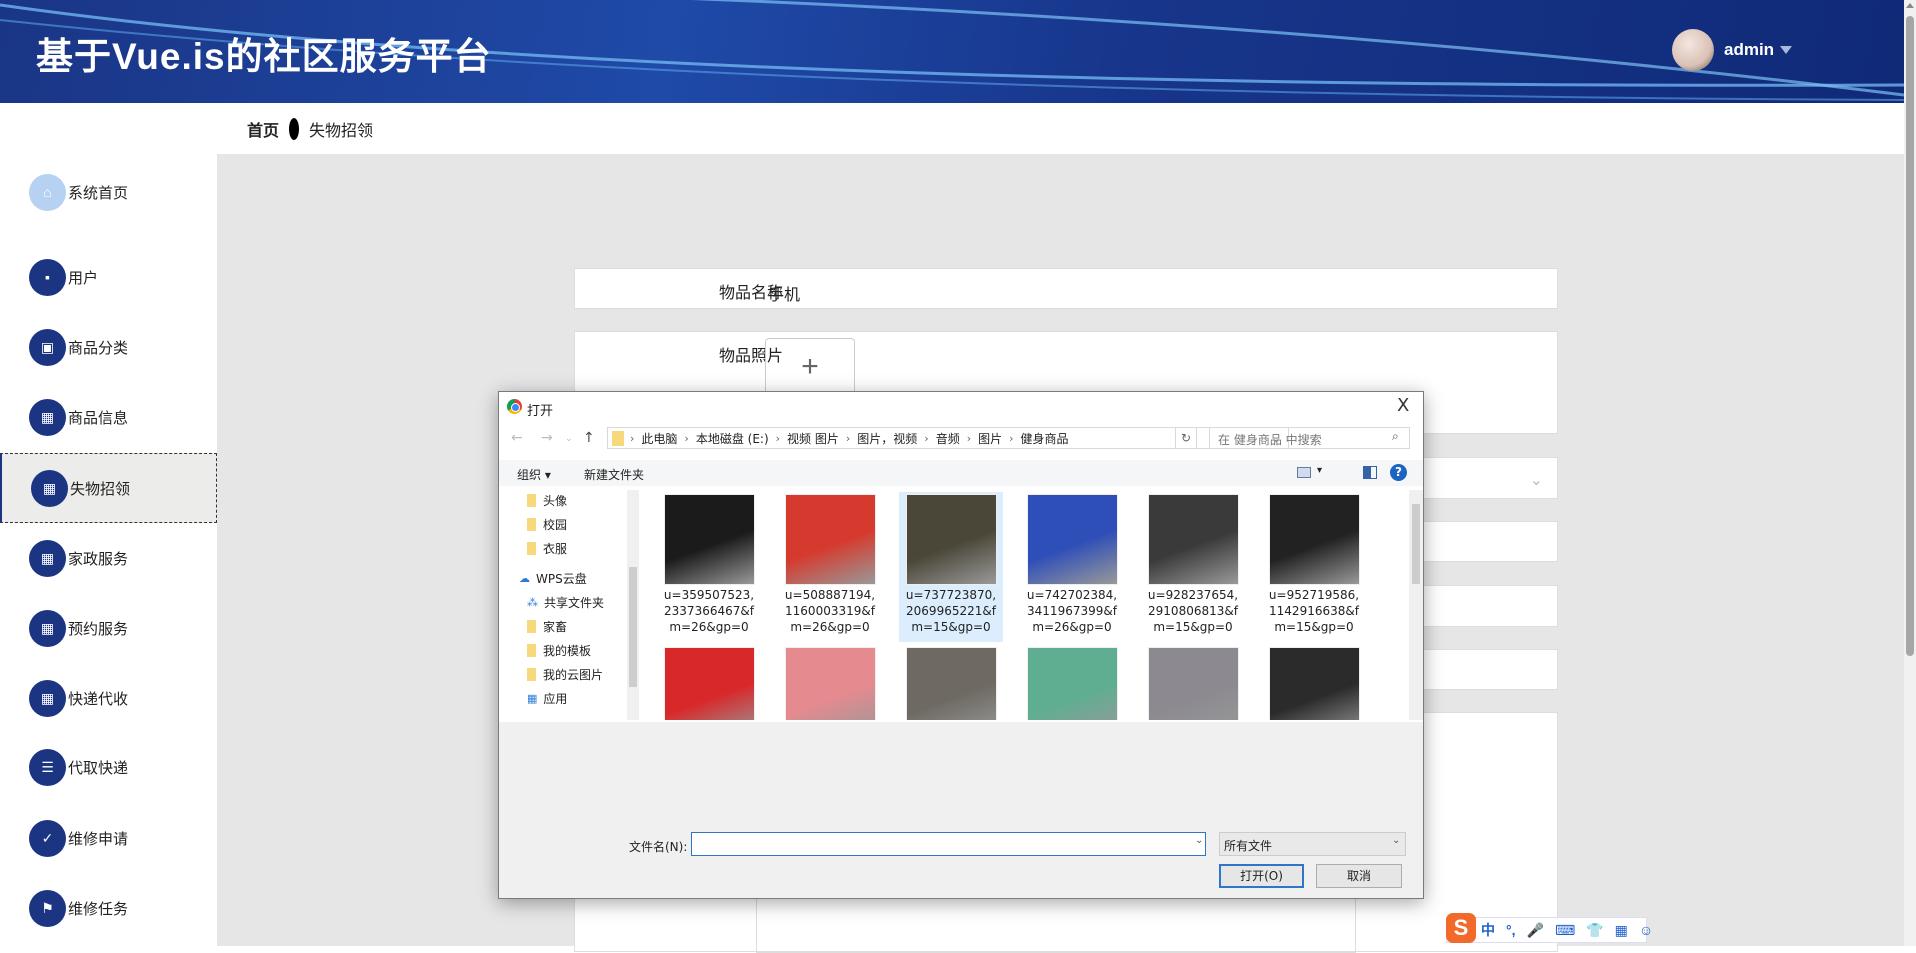 Image resolution: width=1916 pixels, height=953 pixels. What do you see at coordinates (108, 558) in the screenshot?
I see `sidebar-item: ▦ 家政服务` at bounding box center [108, 558].